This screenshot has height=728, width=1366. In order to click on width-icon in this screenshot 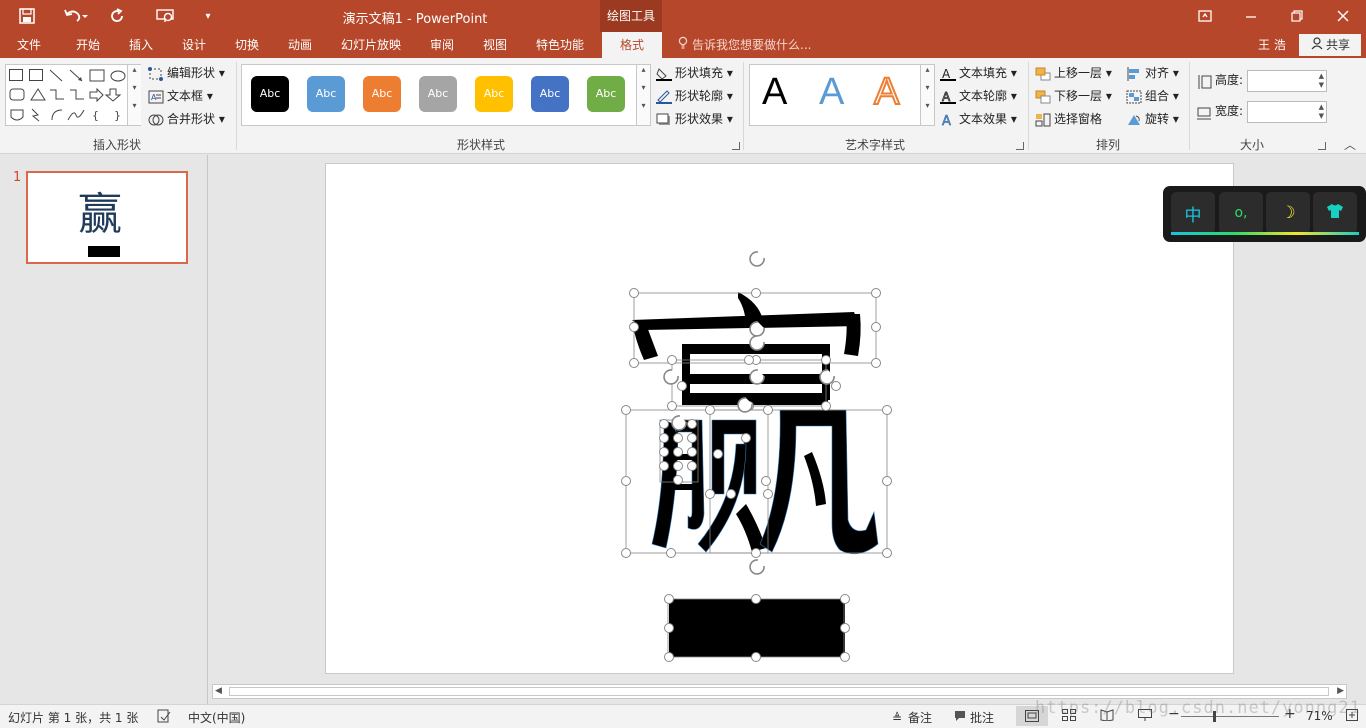, I will do `click(1204, 112)`.